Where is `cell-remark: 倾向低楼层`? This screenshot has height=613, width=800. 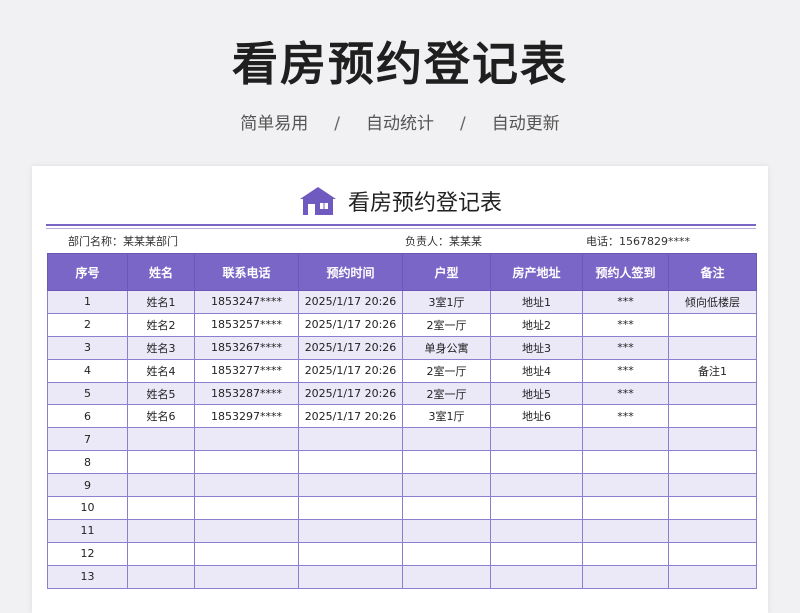 cell-remark: 倾向低楼层 is located at coordinates (712, 302).